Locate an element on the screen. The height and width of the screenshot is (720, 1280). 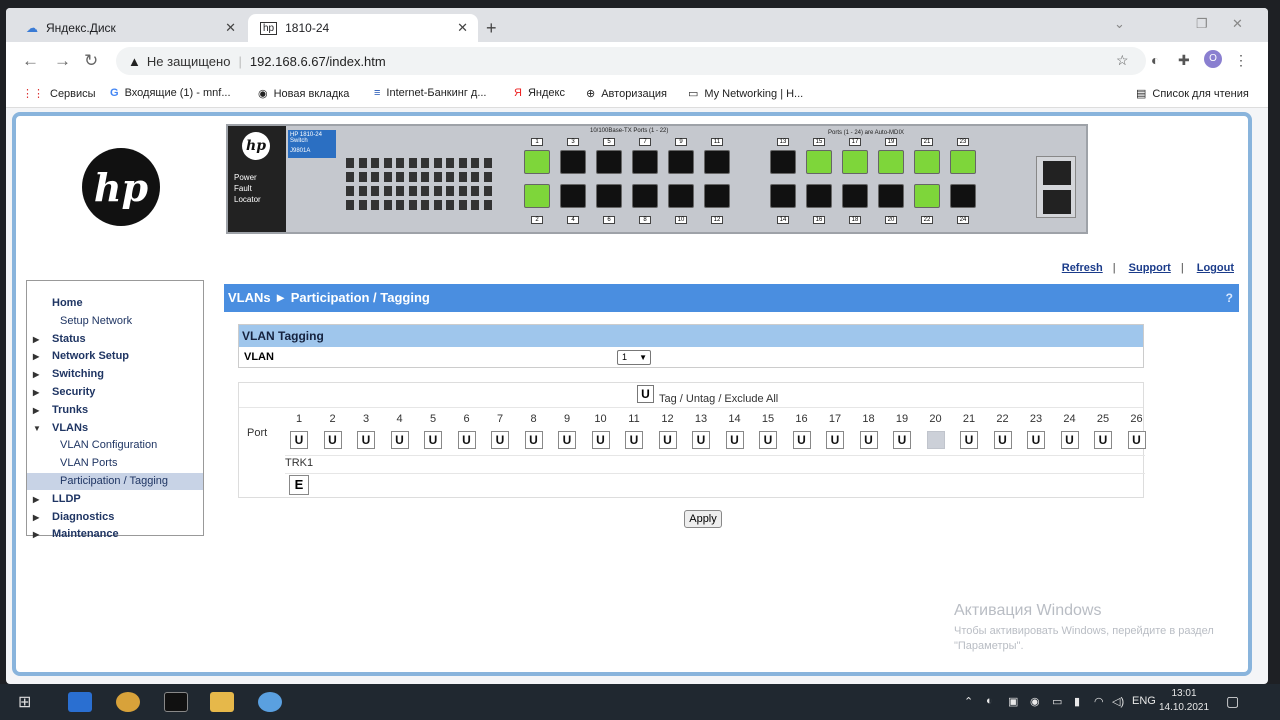
vlan-select: 1 ▼ is located at coordinates (634, 357).